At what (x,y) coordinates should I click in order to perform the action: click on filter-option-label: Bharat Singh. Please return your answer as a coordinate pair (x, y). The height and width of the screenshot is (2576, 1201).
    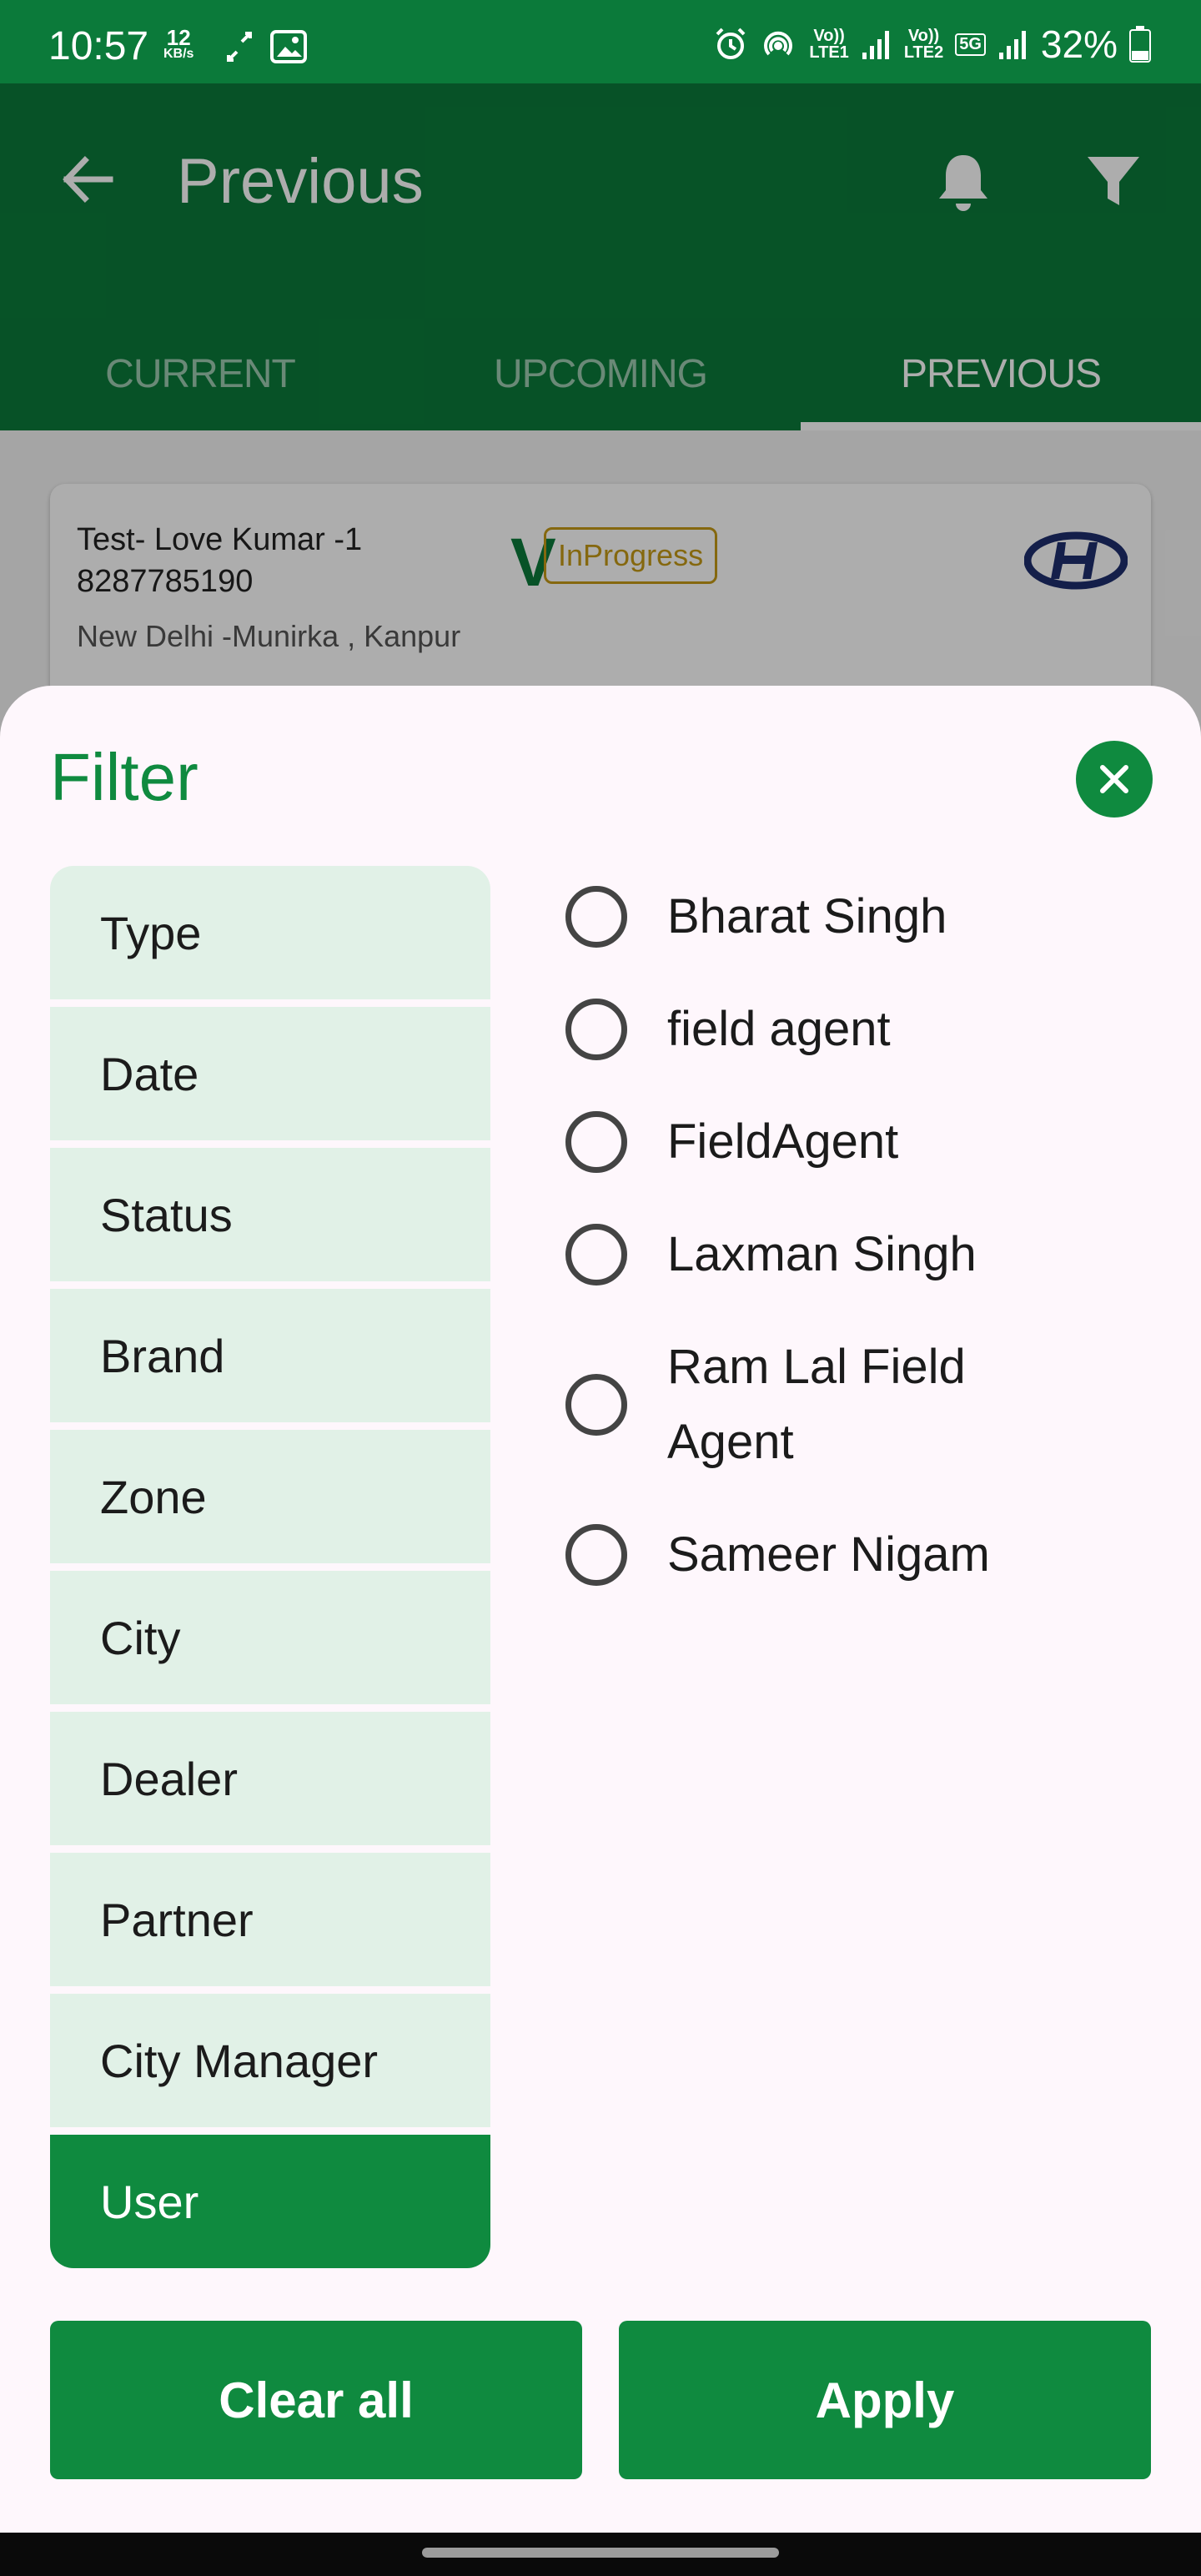
    Looking at the image, I should click on (807, 916).